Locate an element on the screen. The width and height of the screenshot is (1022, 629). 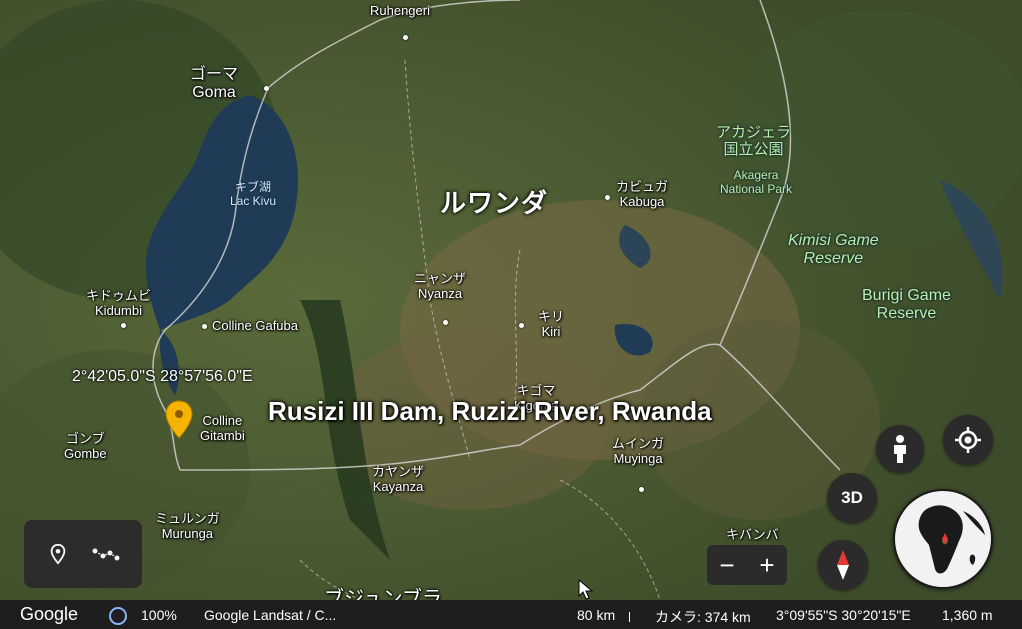
place-kiri: キリ Kiri is located at coordinates (551, 324).